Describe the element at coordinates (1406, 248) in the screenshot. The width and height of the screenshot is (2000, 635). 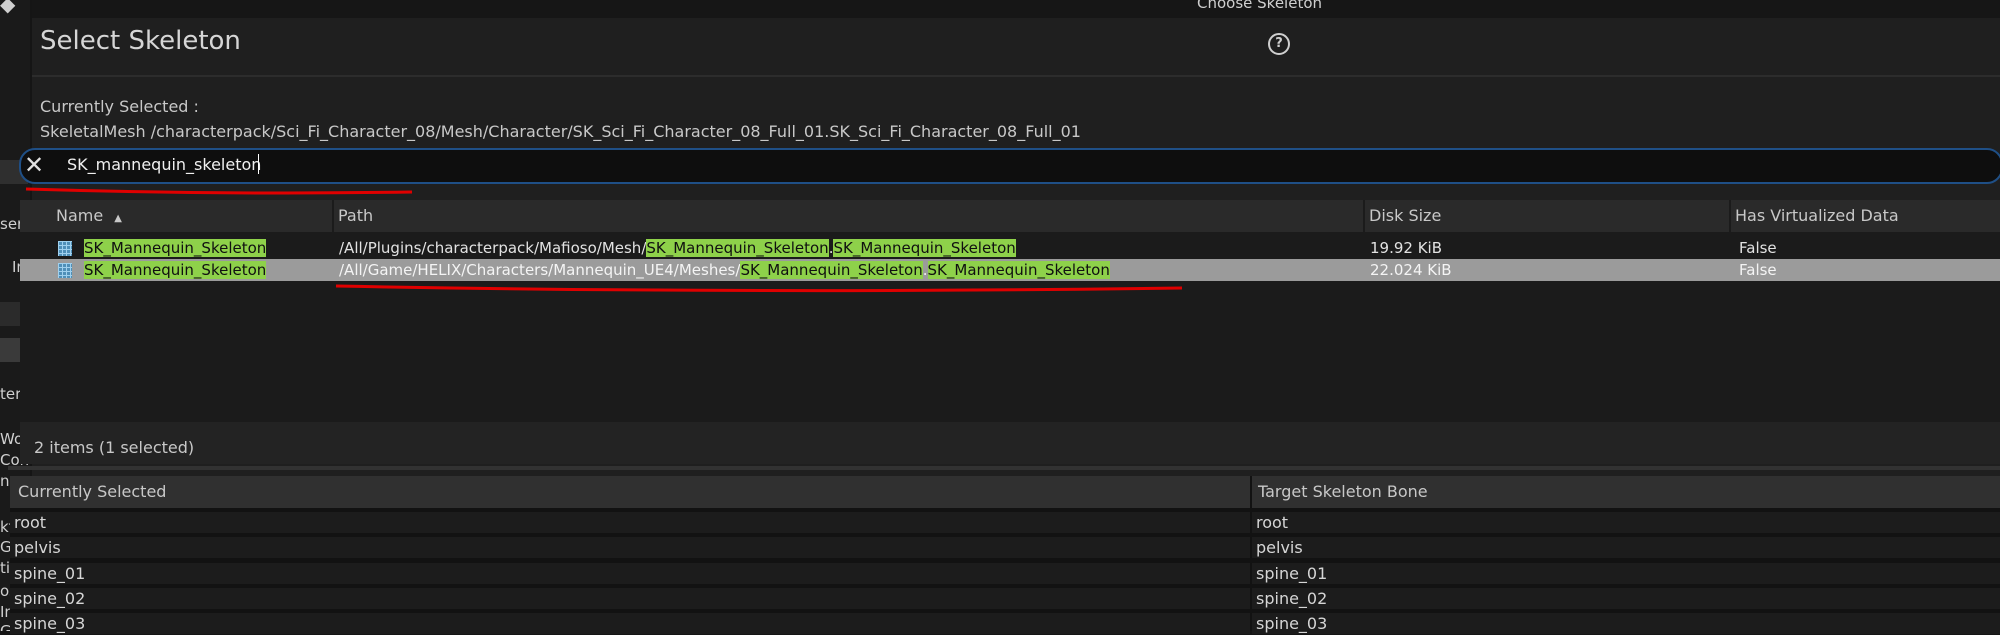
I see `row-disk-size: 19.92 KiB` at that location.